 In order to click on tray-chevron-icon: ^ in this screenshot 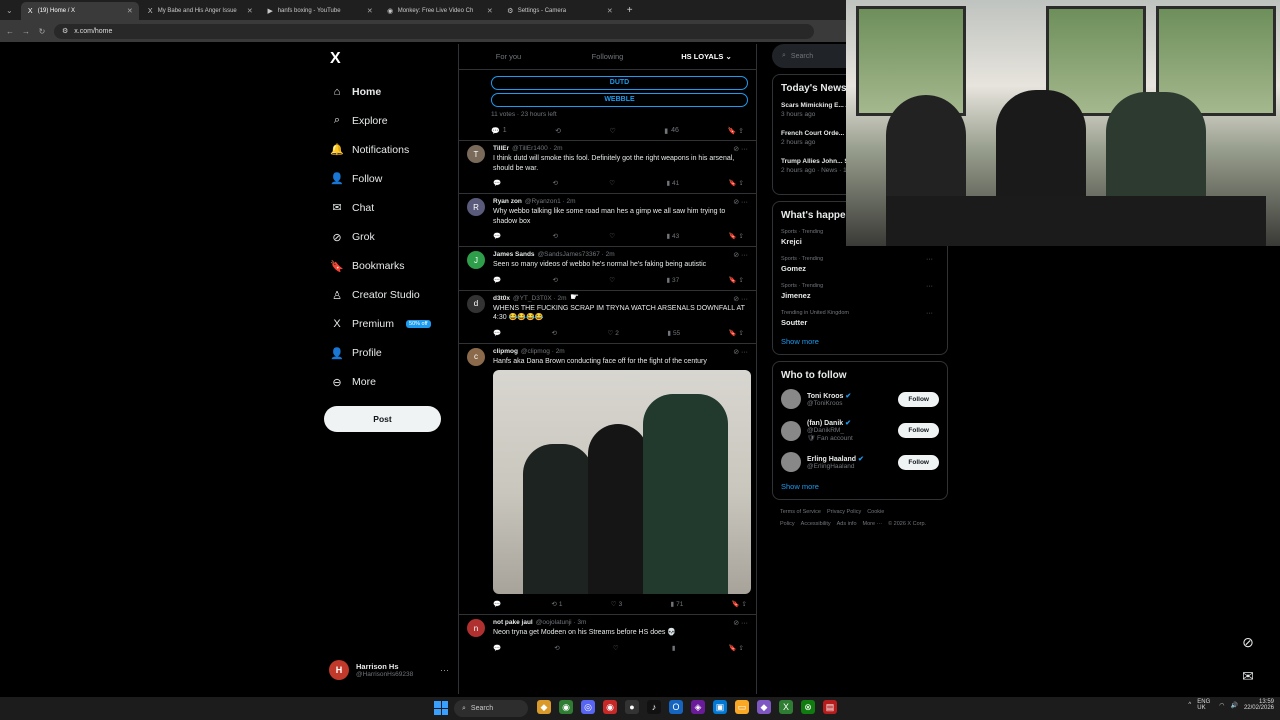, I will do `click(1189, 705)`.